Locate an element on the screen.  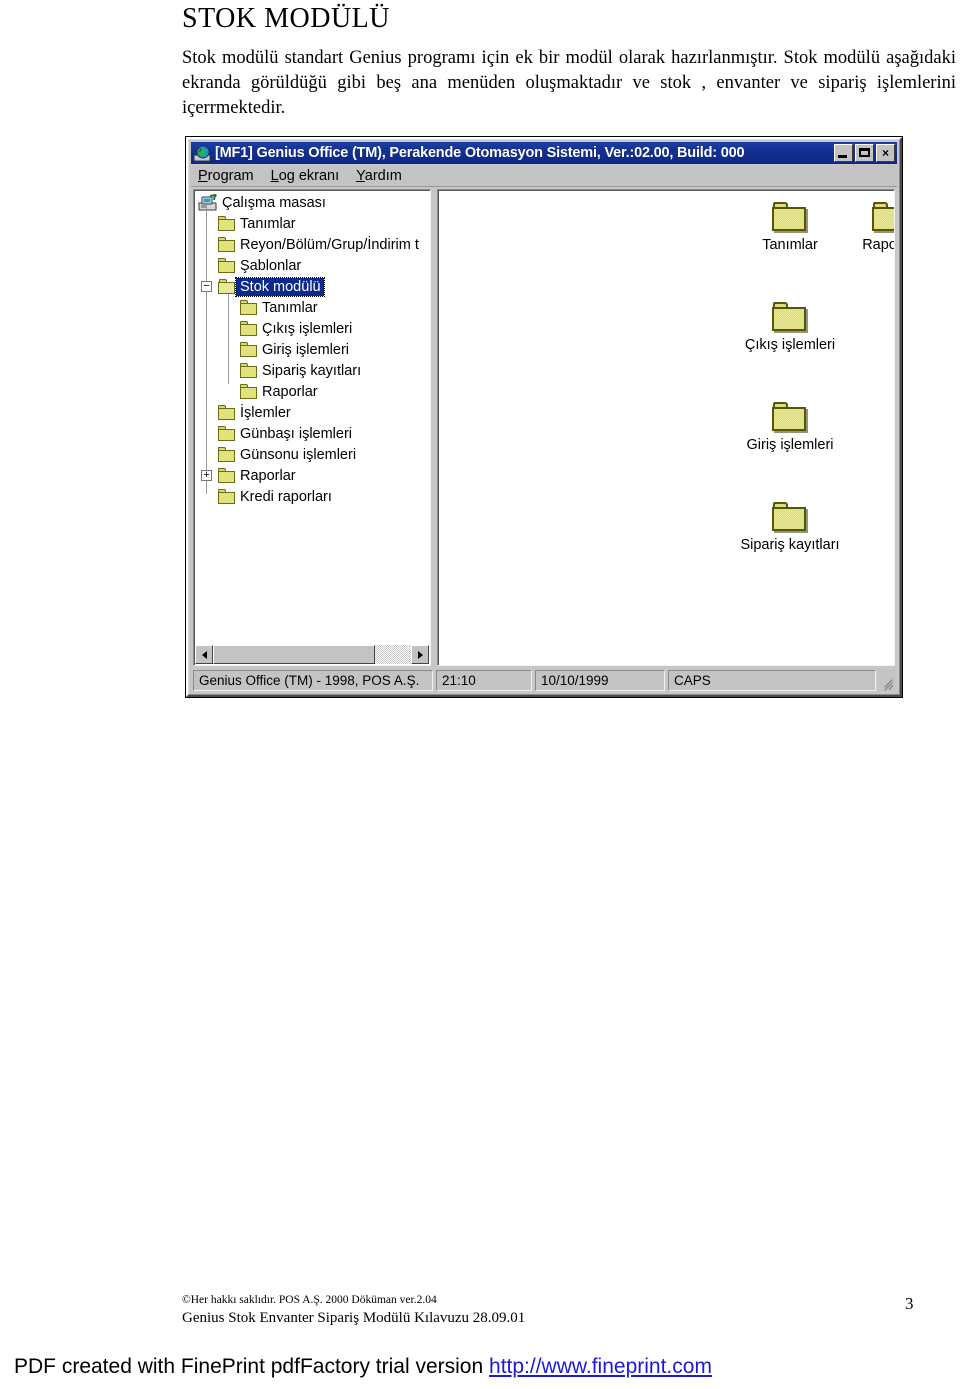
close-button: × is located at coordinates (885, 153).